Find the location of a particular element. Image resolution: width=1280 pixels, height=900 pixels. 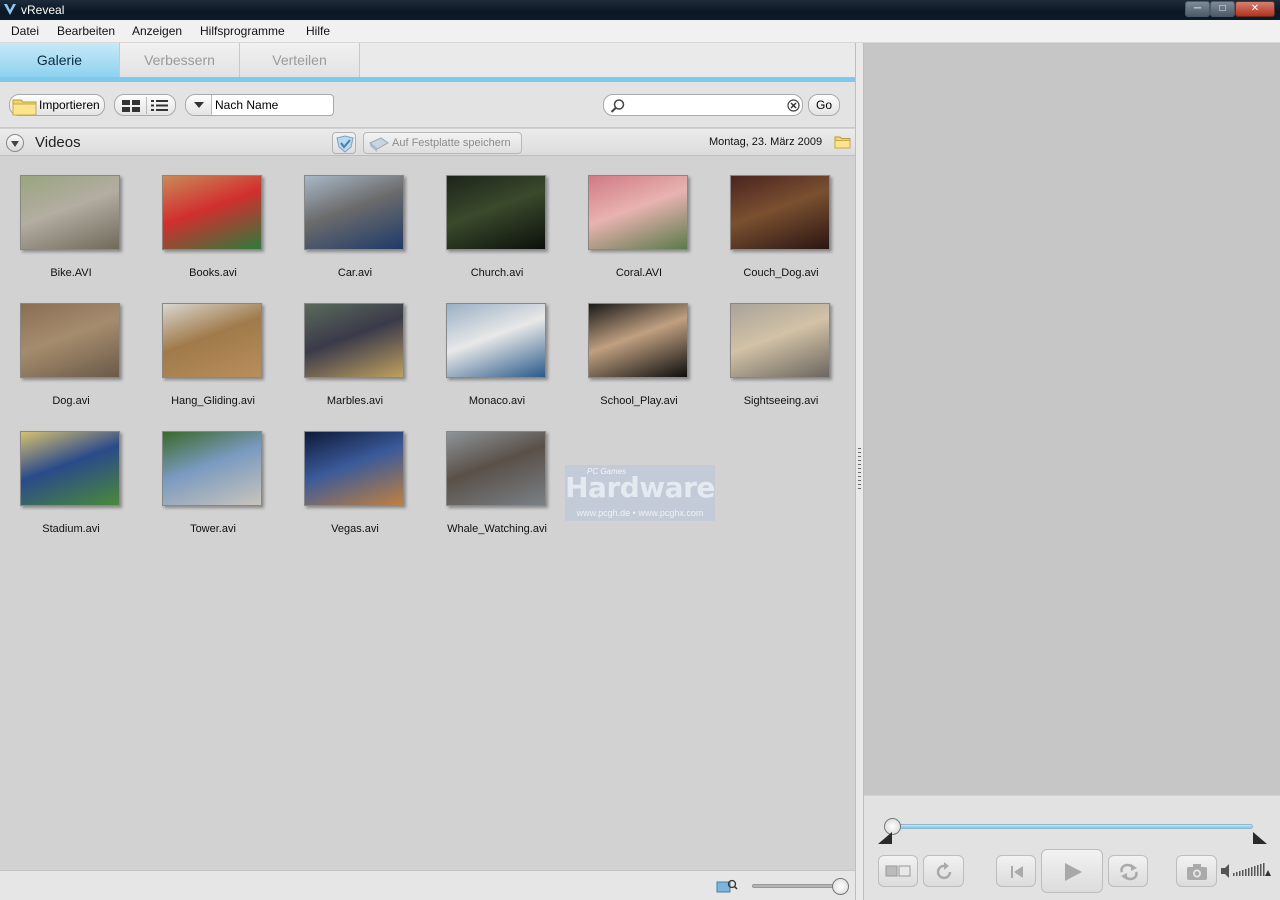

checkmark-shield-button is located at coordinates (344, 143).